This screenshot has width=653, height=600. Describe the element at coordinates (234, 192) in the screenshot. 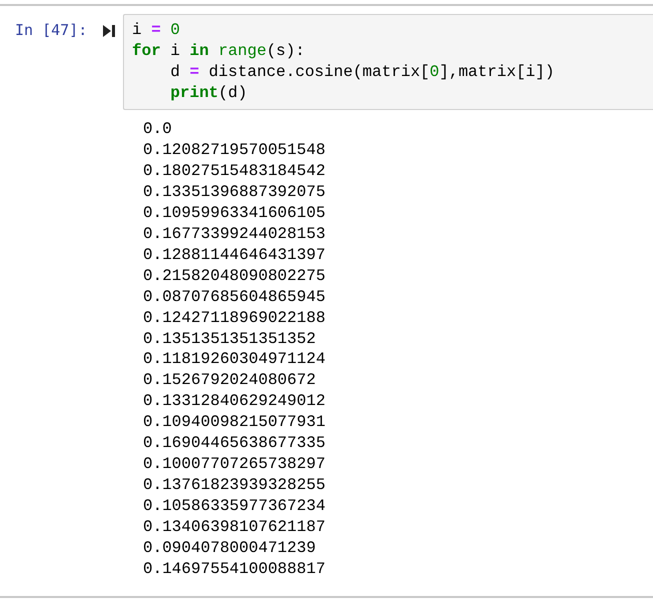

I see `output-line: 0.13351396887392075` at that location.